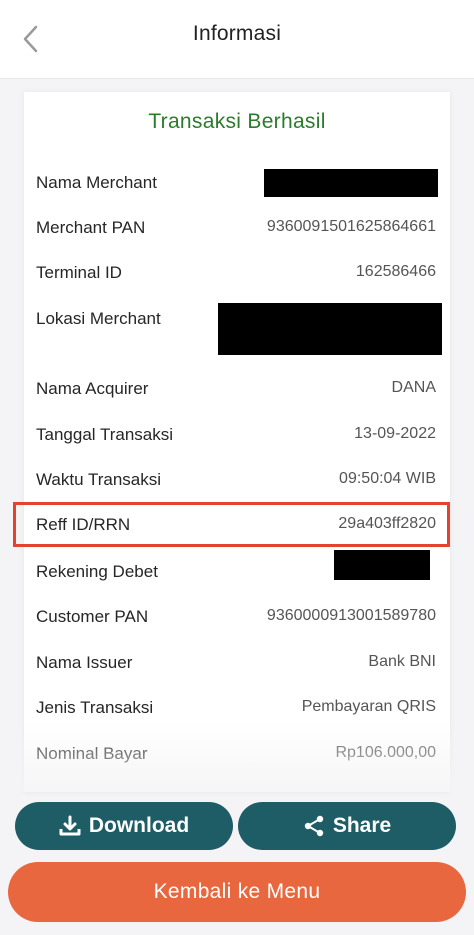 The width and height of the screenshot is (474, 935). I want to click on row-value: 13-09-2022, so click(395, 433).